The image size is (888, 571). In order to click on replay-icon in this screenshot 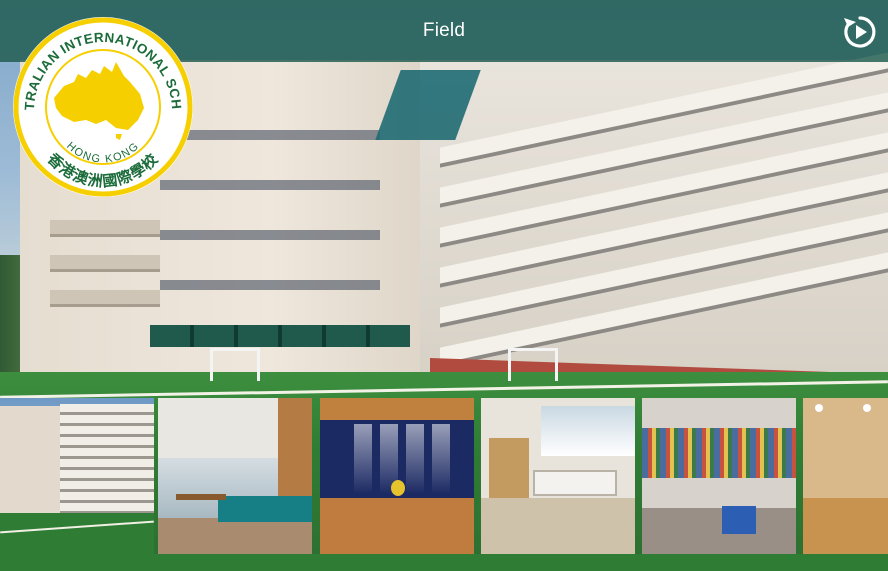, I will do `click(860, 32)`.